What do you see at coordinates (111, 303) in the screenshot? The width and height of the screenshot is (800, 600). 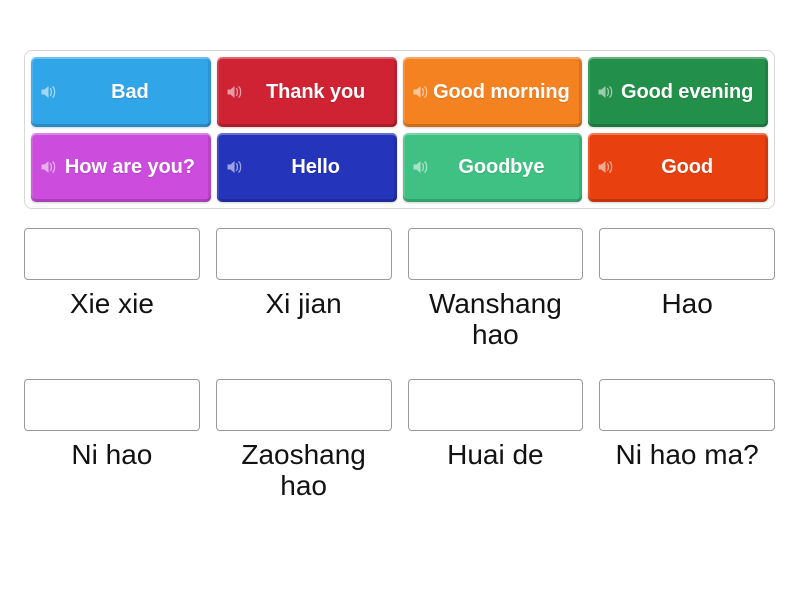 I see `prompt-label: Xie xie` at bounding box center [111, 303].